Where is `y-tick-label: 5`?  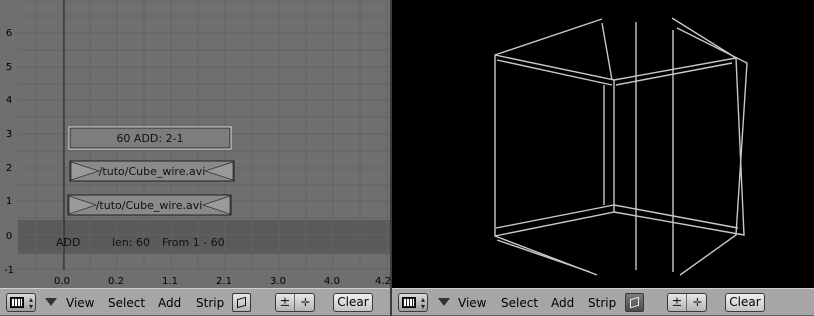
y-tick-label: 5 is located at coordinates (9, 67).